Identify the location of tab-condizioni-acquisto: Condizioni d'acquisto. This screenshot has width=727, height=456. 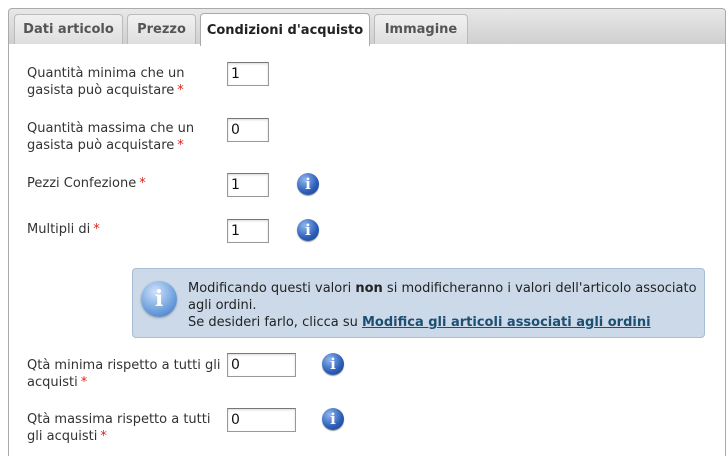
(285, 29).